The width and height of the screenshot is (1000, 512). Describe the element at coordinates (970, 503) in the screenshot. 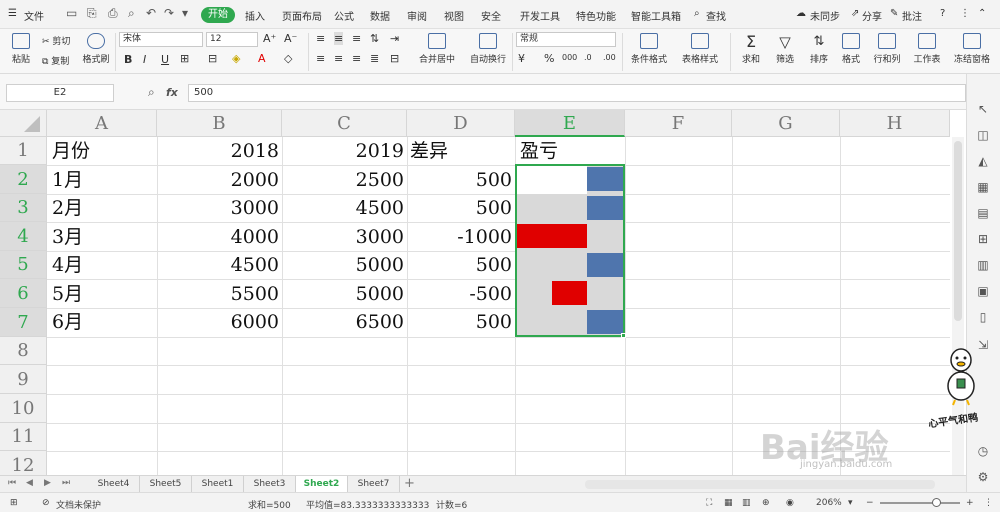

I see `zoom-in-icon: +` at that location.